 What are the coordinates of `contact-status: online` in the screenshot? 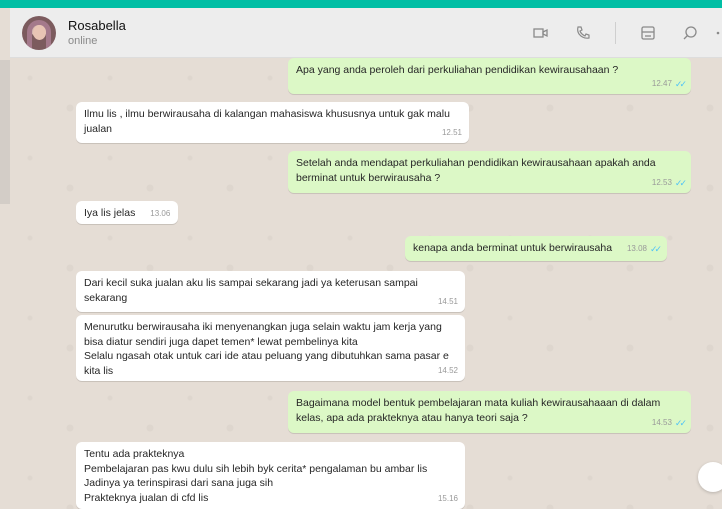 It's located at (83, 41).